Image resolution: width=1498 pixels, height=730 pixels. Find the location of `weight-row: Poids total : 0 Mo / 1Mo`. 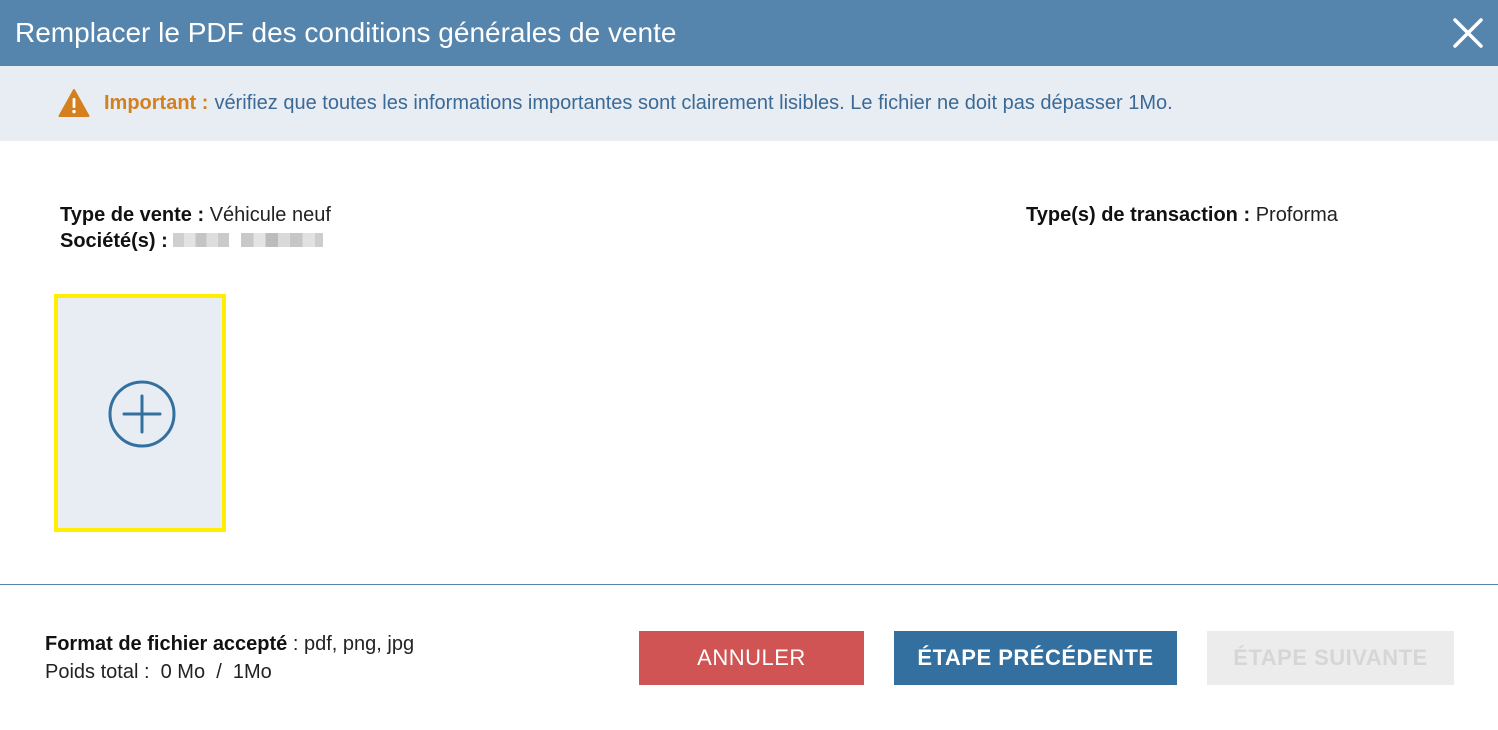

weight-row: Poids total : 0 Mo / 1Mo is located at coordinates (229, 672).